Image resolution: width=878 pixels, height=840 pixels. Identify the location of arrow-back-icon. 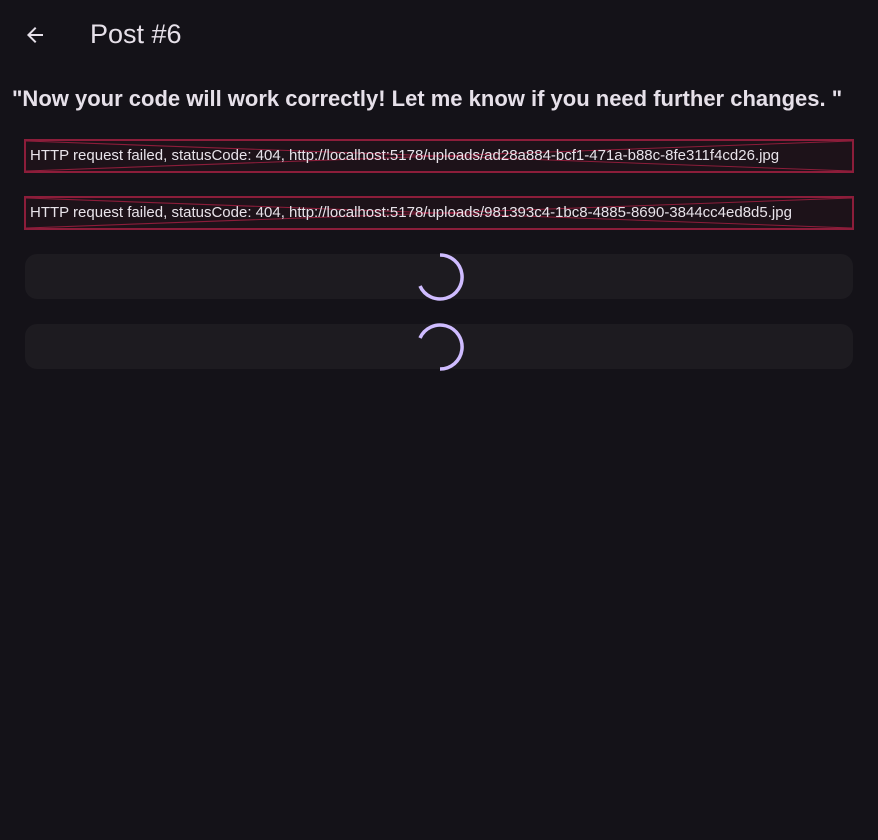
(35, 35).